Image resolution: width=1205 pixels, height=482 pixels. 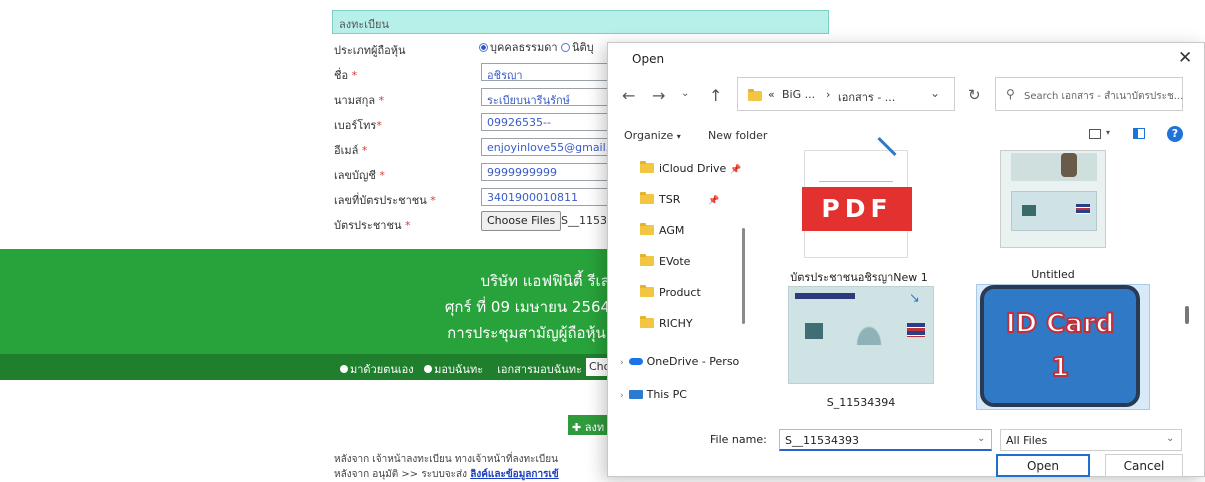 I want to click on id-number-label: เลขที่บัตรประชาชน *, so click(x=385, y=200).